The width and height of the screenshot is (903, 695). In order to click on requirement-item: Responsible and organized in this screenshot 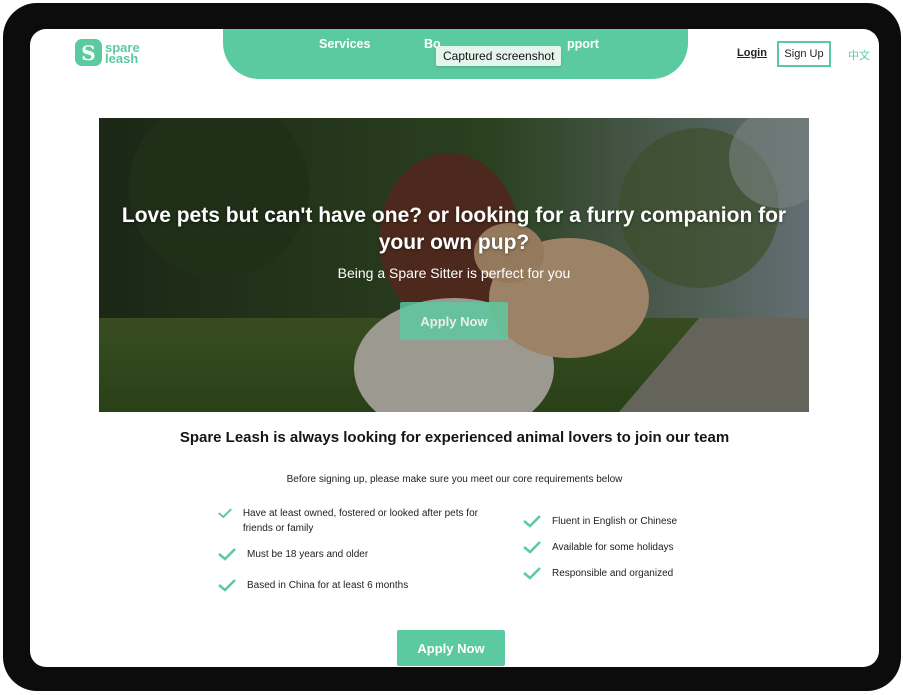, I will do `click(632, 573)`.